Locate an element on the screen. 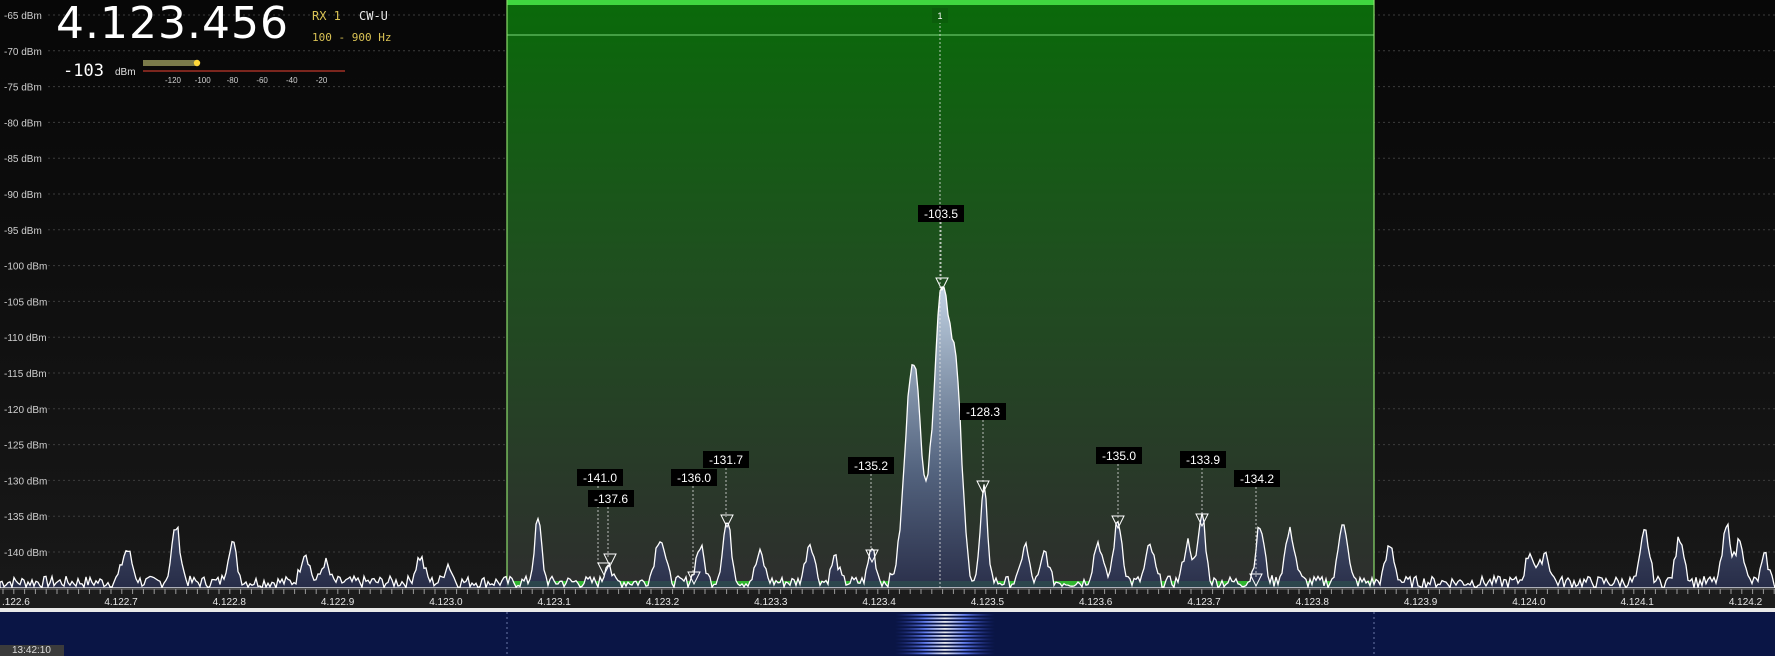 This screenshot has height=656, width=1775. peak-label: -141.0 is located at coordinates (600, 478).